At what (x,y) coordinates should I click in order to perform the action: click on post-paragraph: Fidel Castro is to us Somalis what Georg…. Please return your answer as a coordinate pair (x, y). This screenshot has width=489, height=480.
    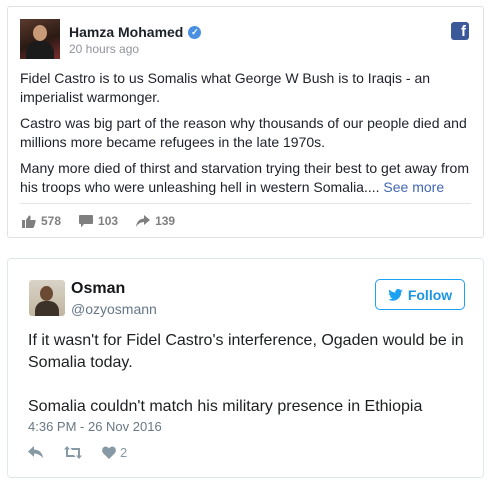
    Looking at the image, I should click on (225, 87).